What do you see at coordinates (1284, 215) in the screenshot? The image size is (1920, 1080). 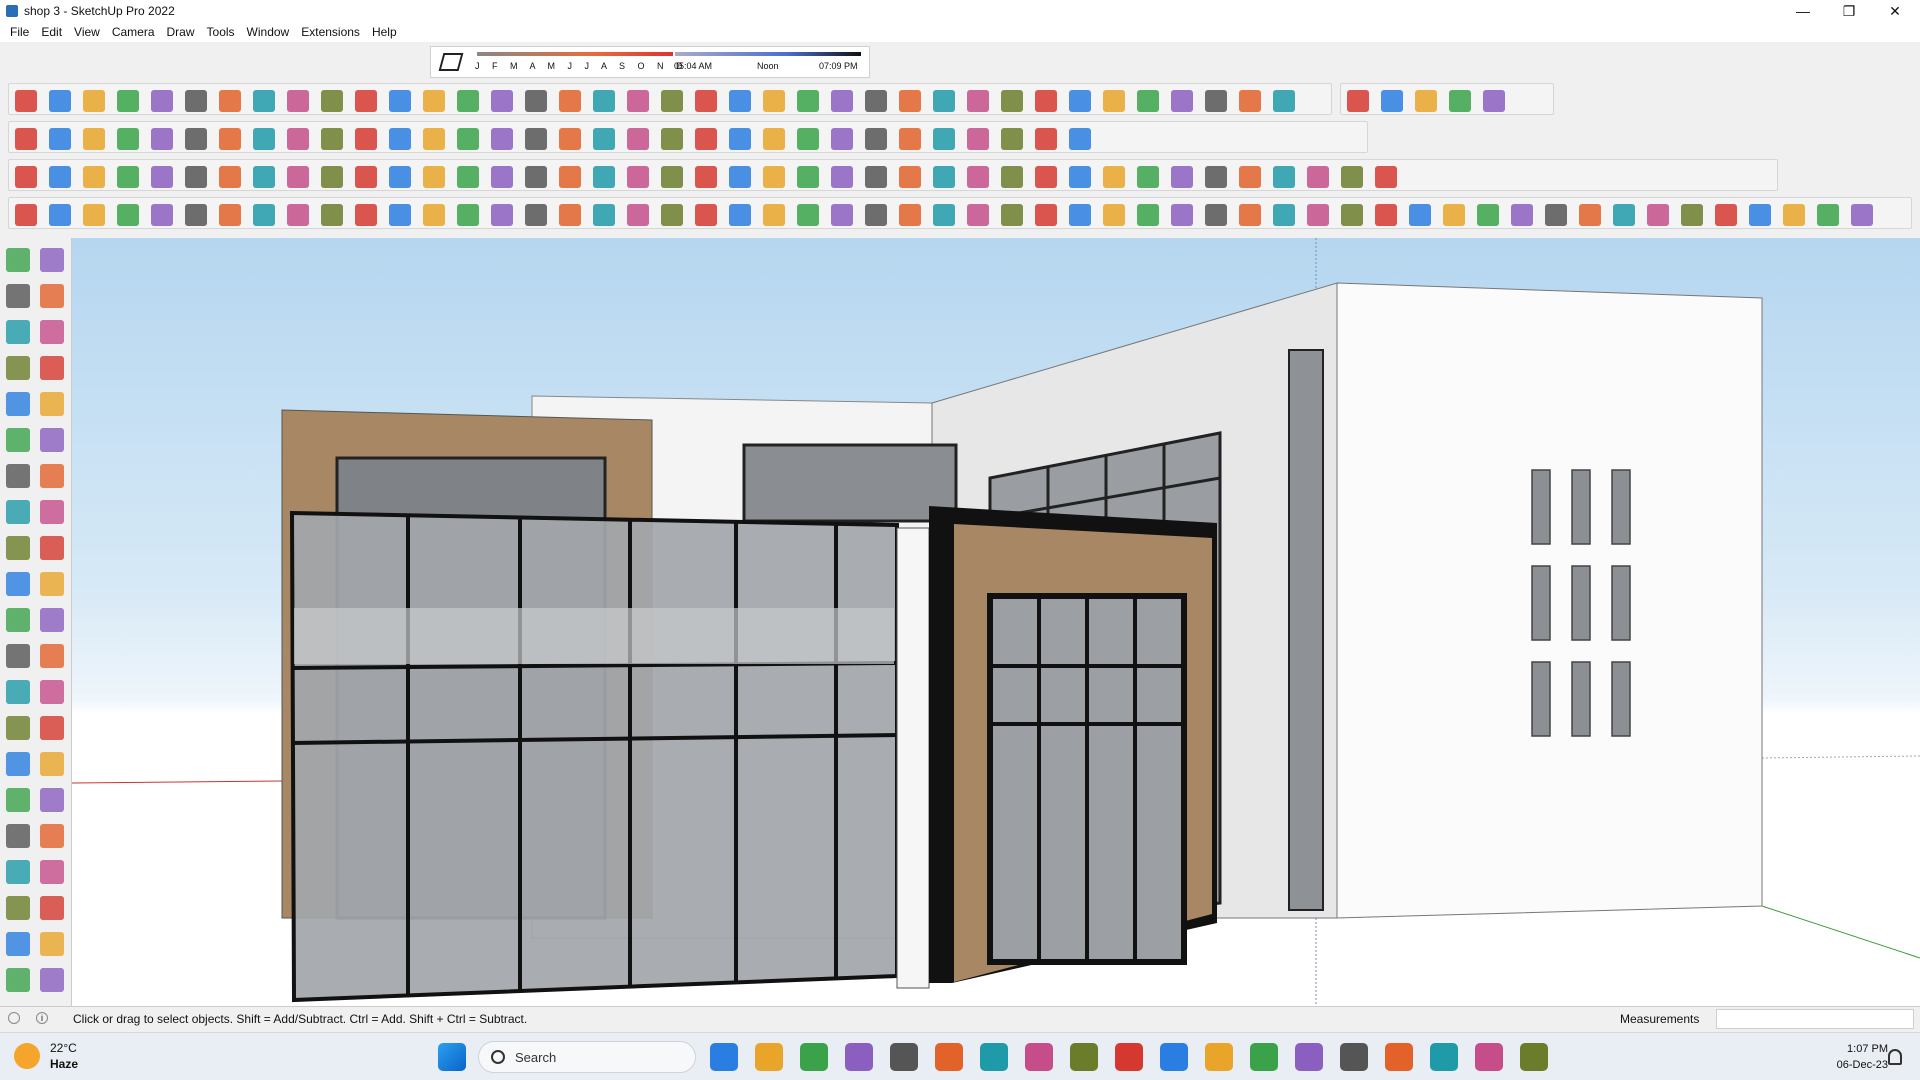 I see `ring-icon` at bounding box center [1284, 215].